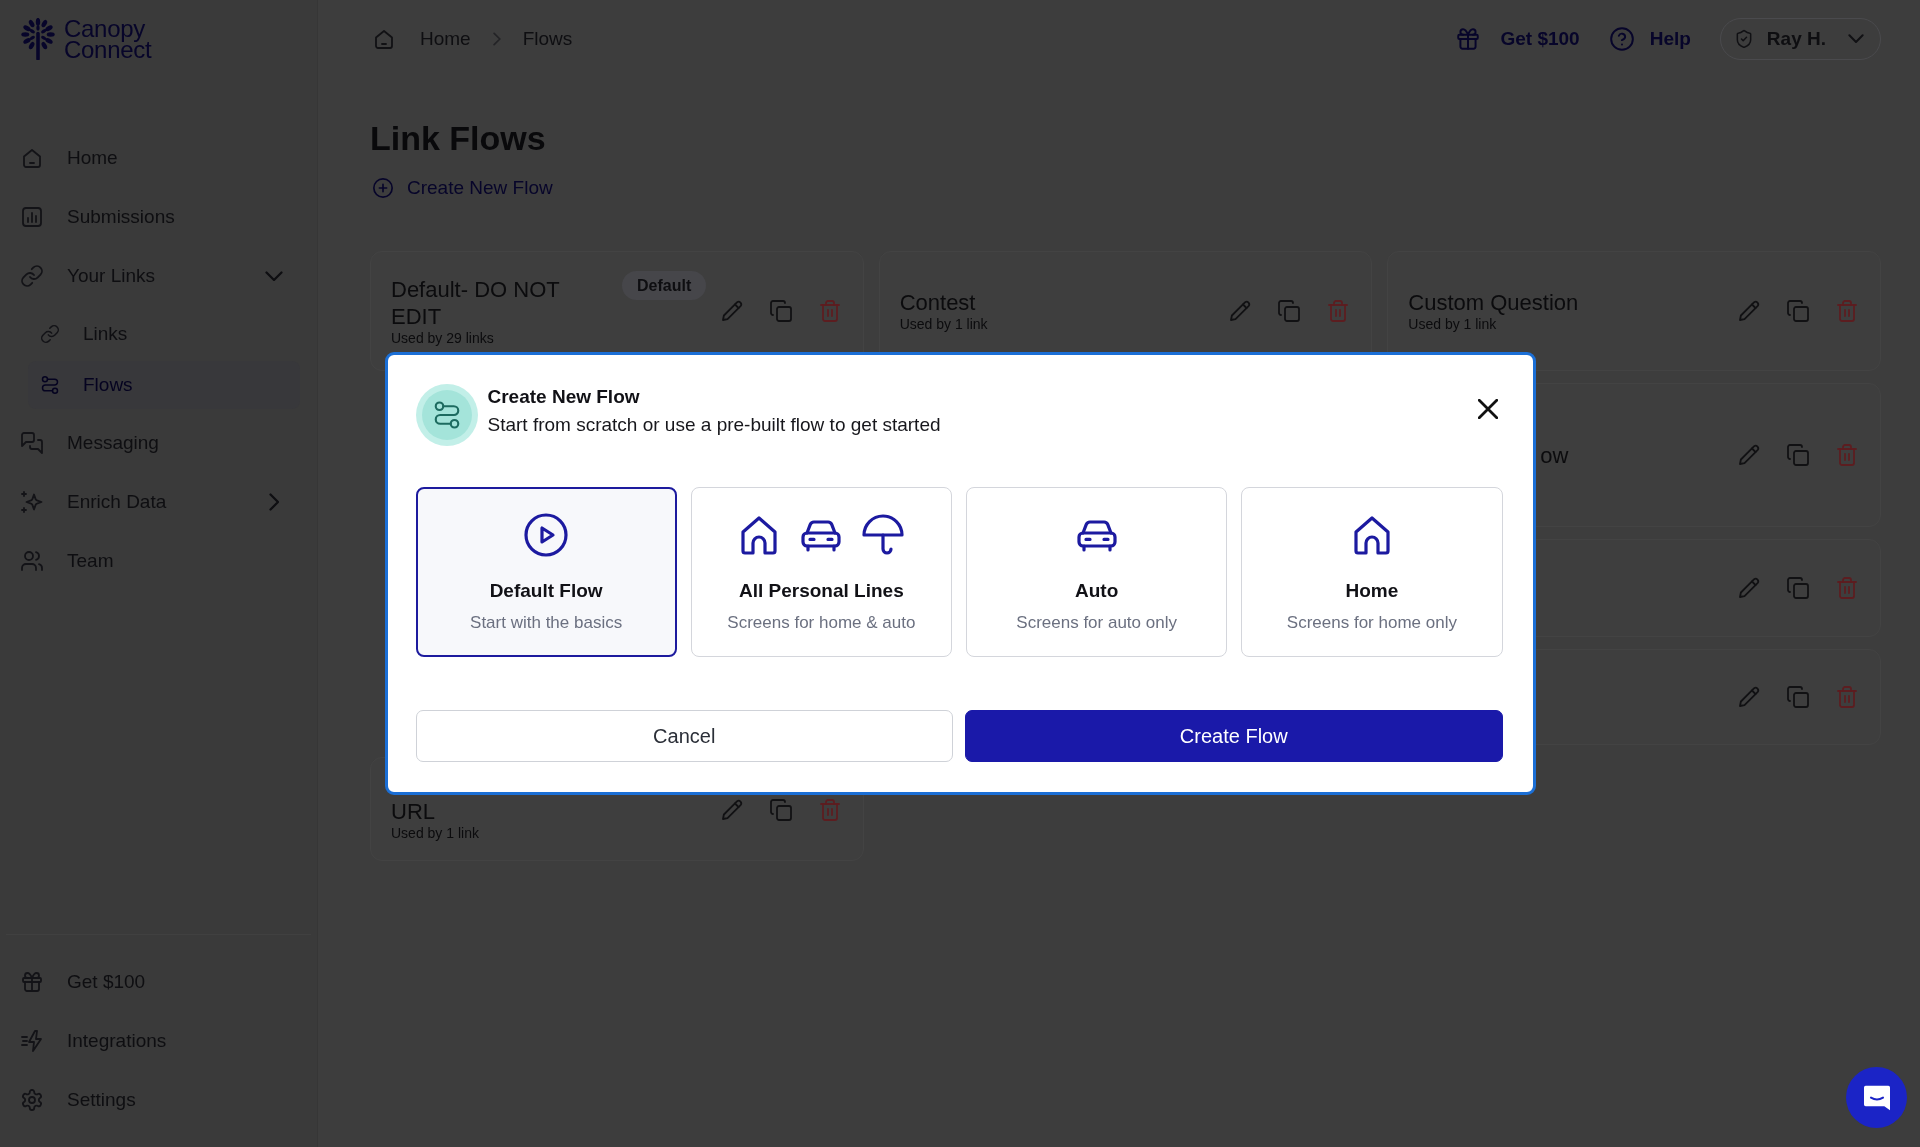 Image resolution: width=1920 pixels, height=1147 pixels. I want to click on chat-bubbles-icon, so click(32, 443).